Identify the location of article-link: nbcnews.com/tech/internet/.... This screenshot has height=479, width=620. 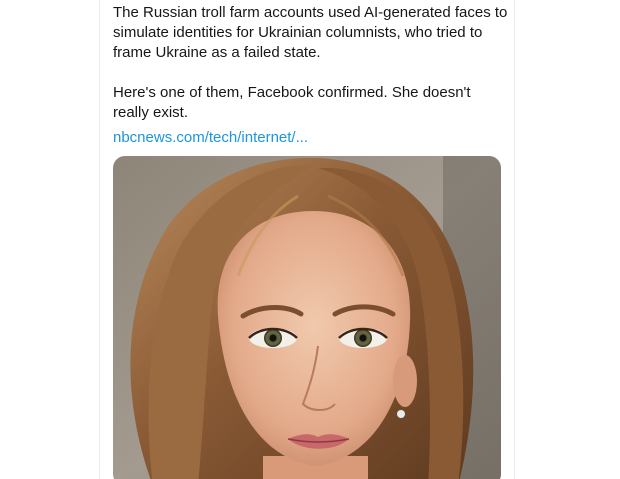
(210, 138).